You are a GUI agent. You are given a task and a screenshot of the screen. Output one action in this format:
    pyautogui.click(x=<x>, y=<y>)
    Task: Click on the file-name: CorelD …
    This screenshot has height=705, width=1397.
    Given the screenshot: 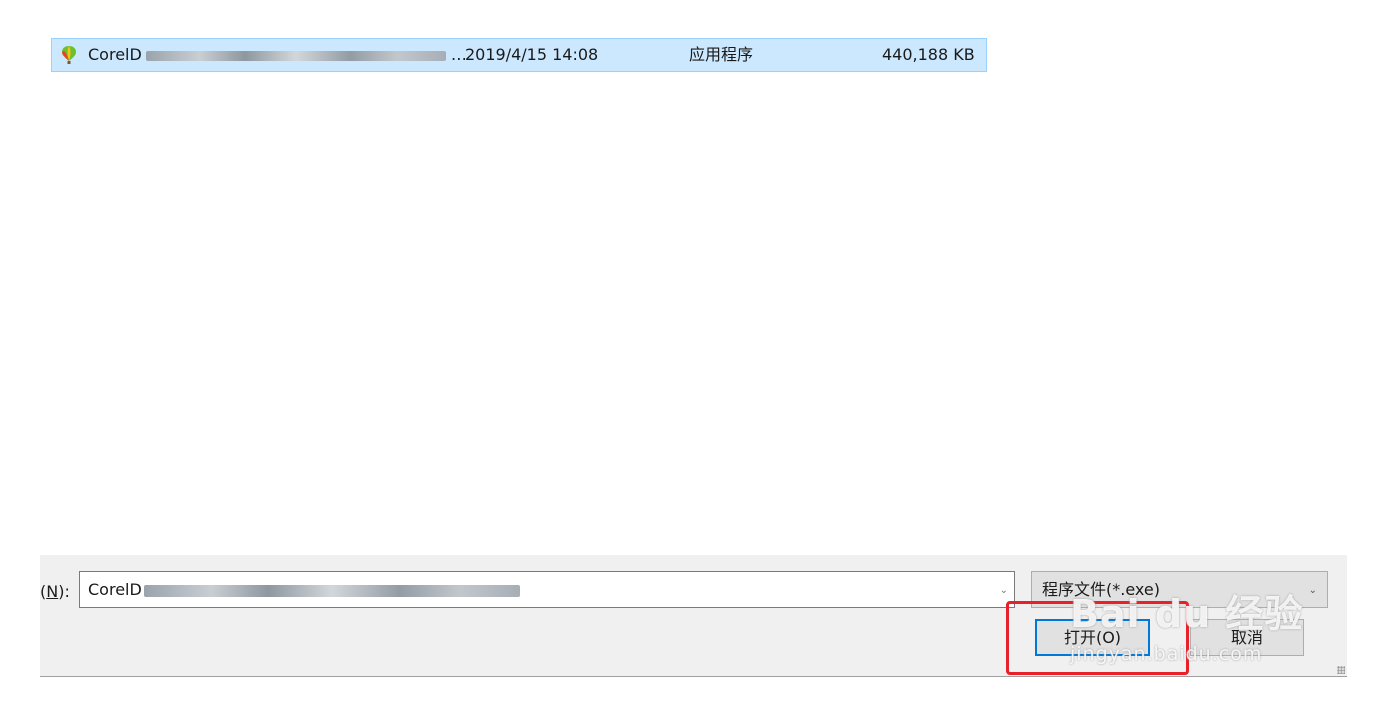 What is the action you would take?
    pyautogui.click(x=277, y=54)
    